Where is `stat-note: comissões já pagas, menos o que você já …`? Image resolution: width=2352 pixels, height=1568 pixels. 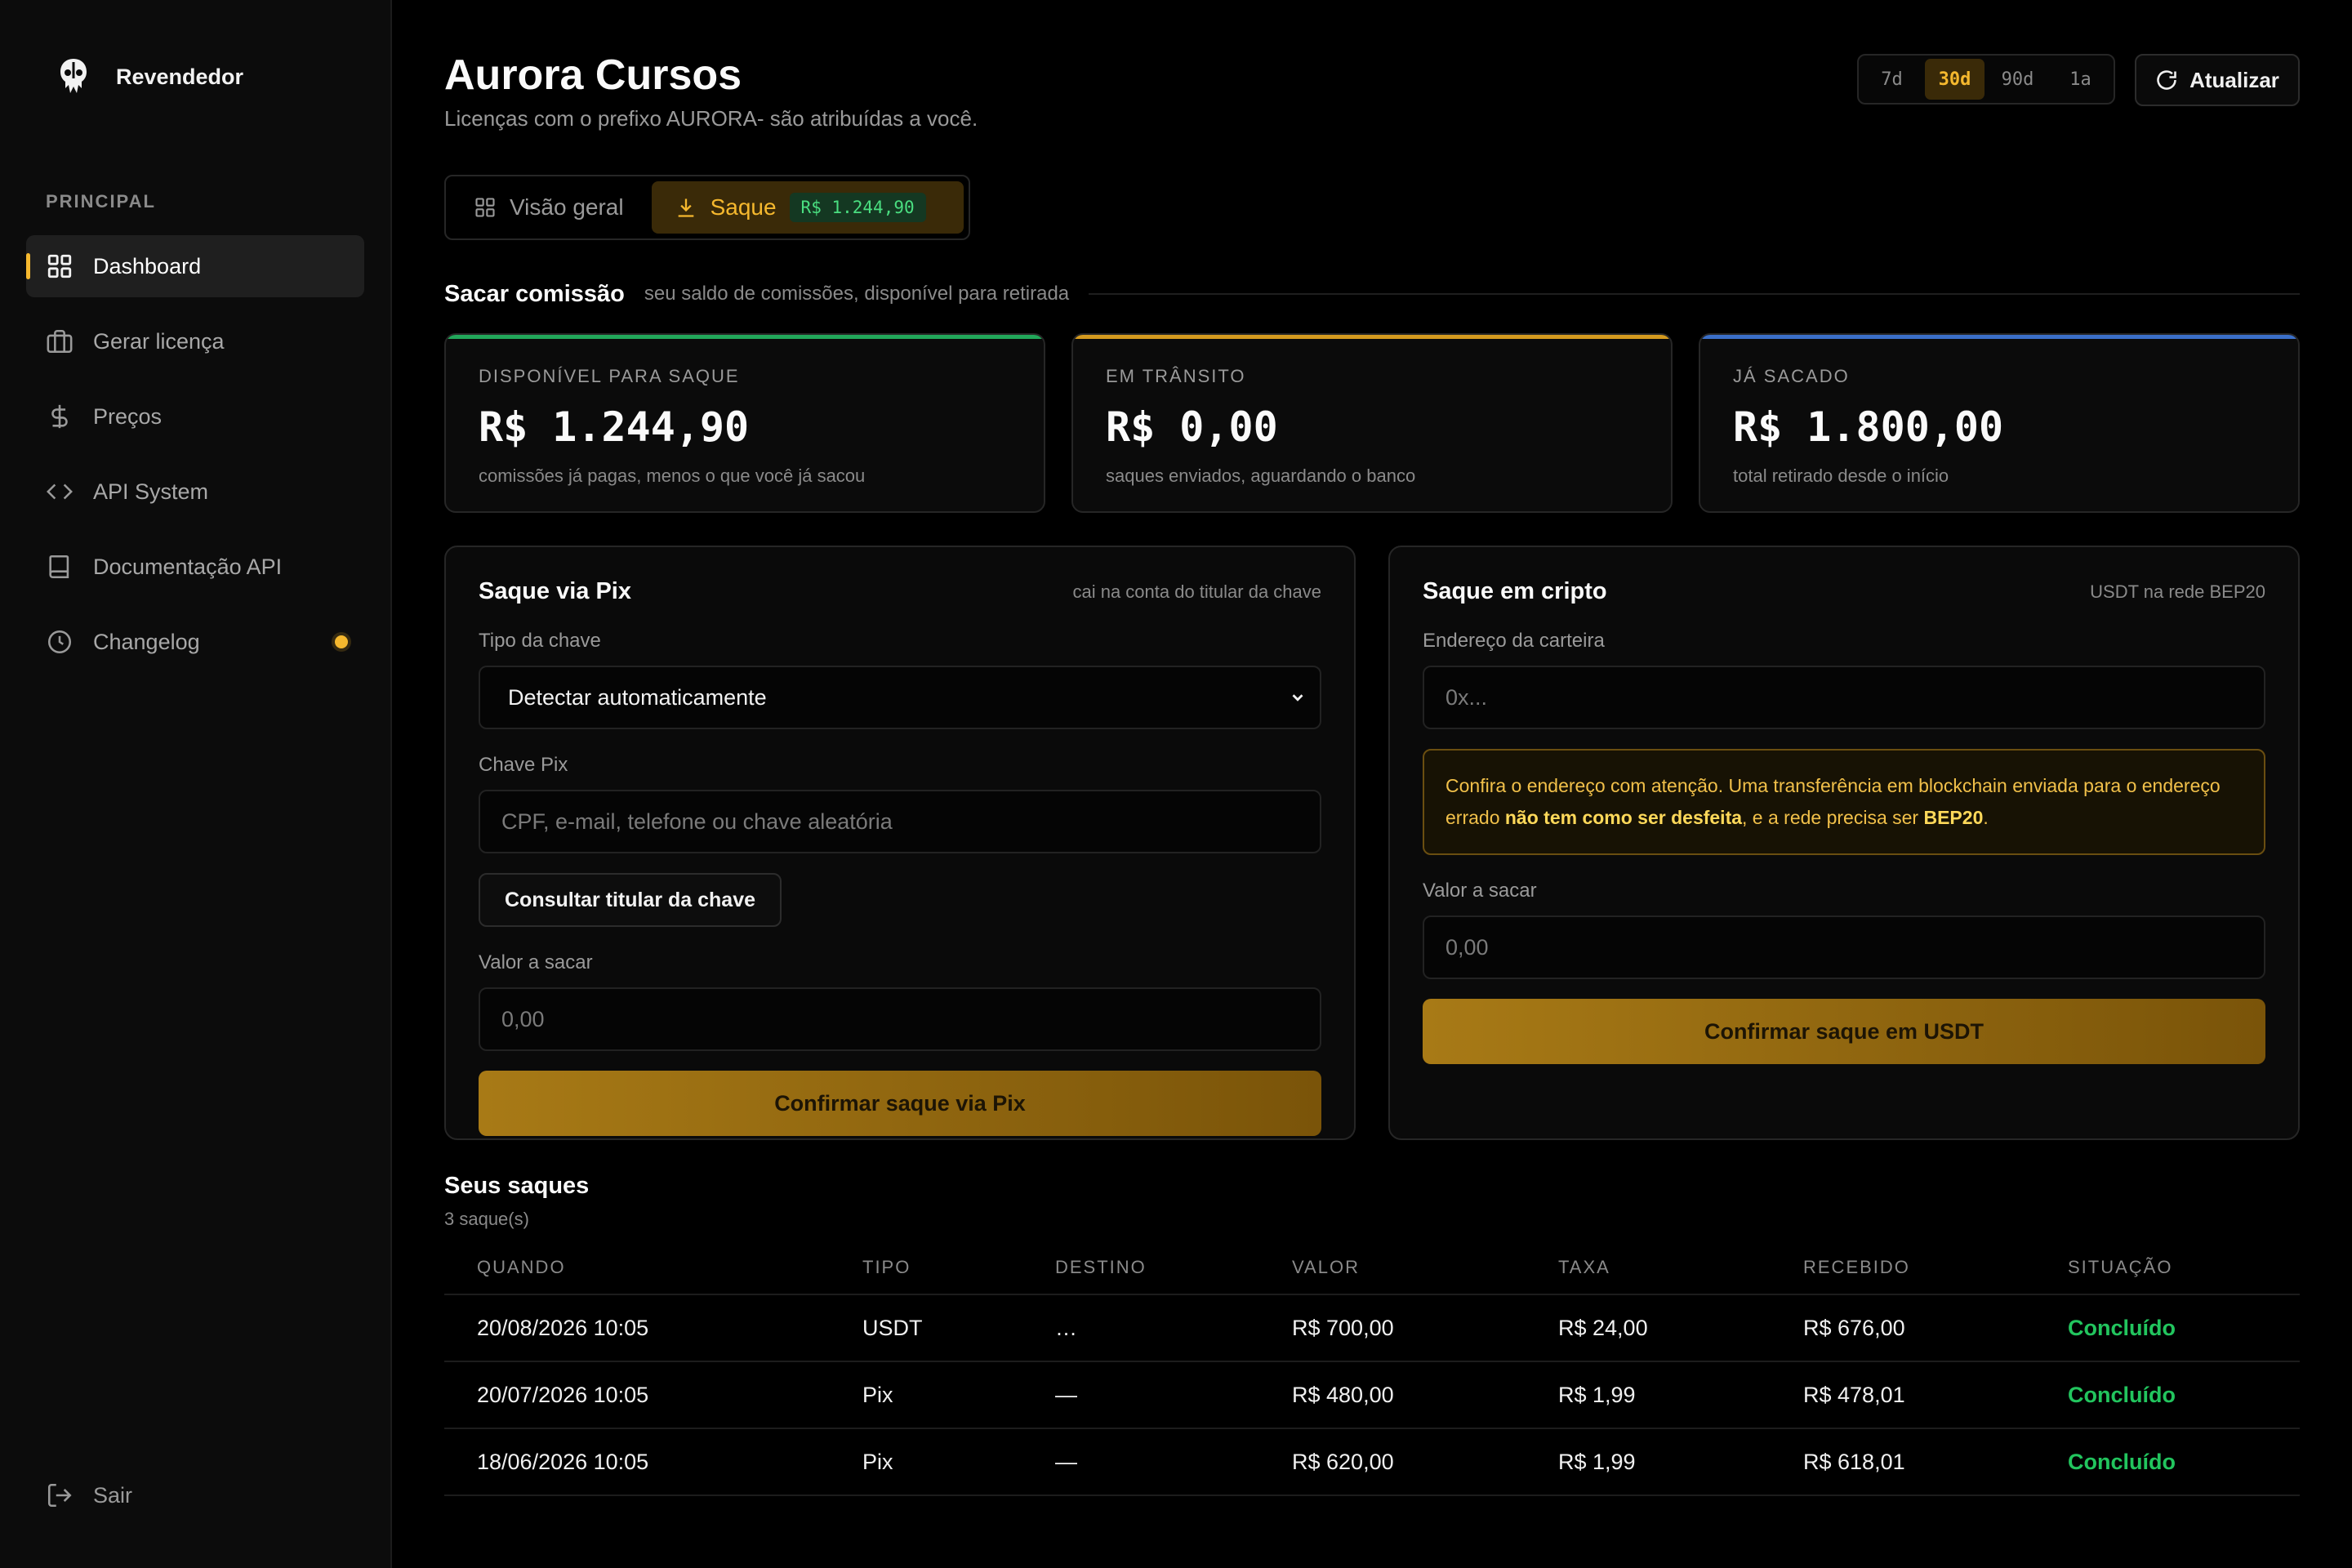 stat-note: comissões já pagas, menos o que você já … is located at coordinates (672, 476).